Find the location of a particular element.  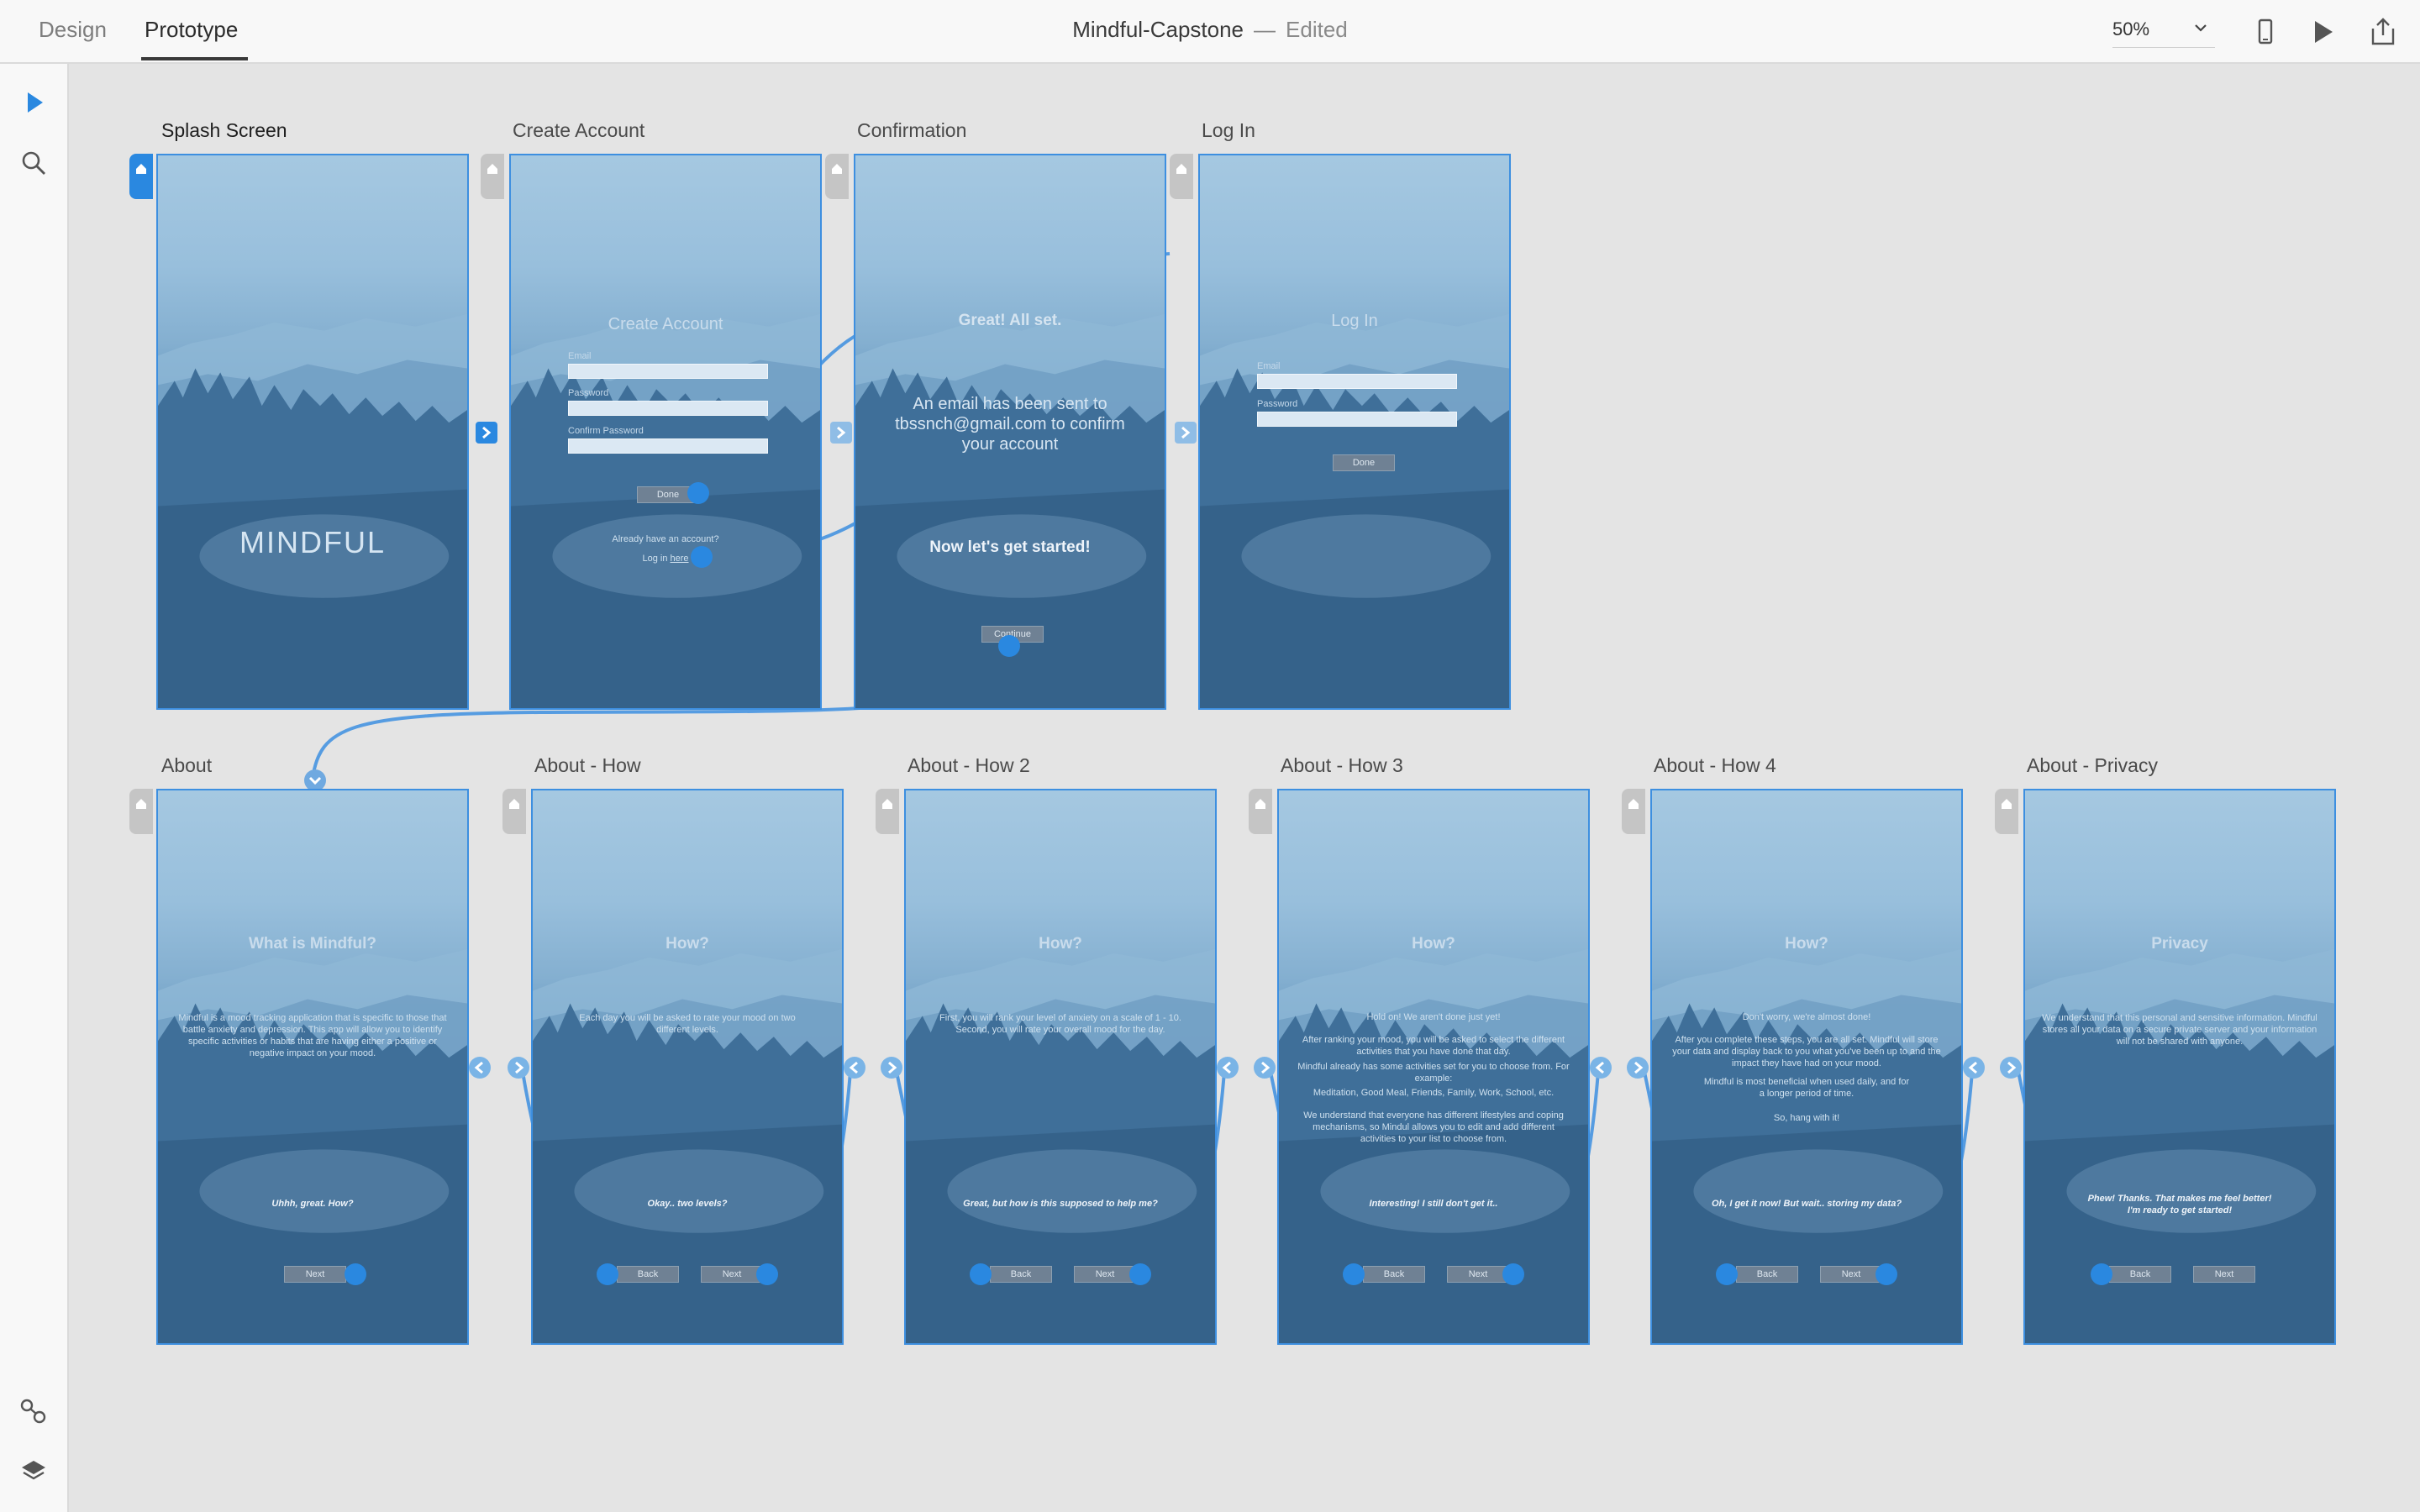

confirm-password-field is located at coordinates (668, 446).